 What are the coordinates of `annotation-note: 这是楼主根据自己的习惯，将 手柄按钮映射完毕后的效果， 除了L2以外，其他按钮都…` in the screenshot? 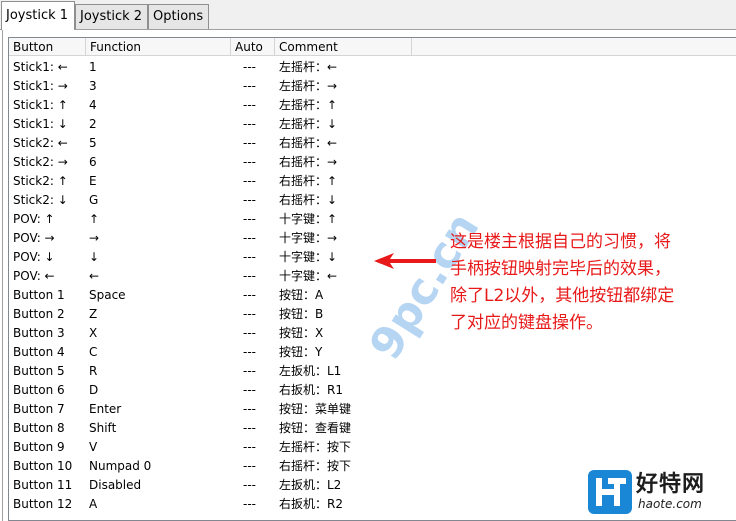 It's located at (593, 283).